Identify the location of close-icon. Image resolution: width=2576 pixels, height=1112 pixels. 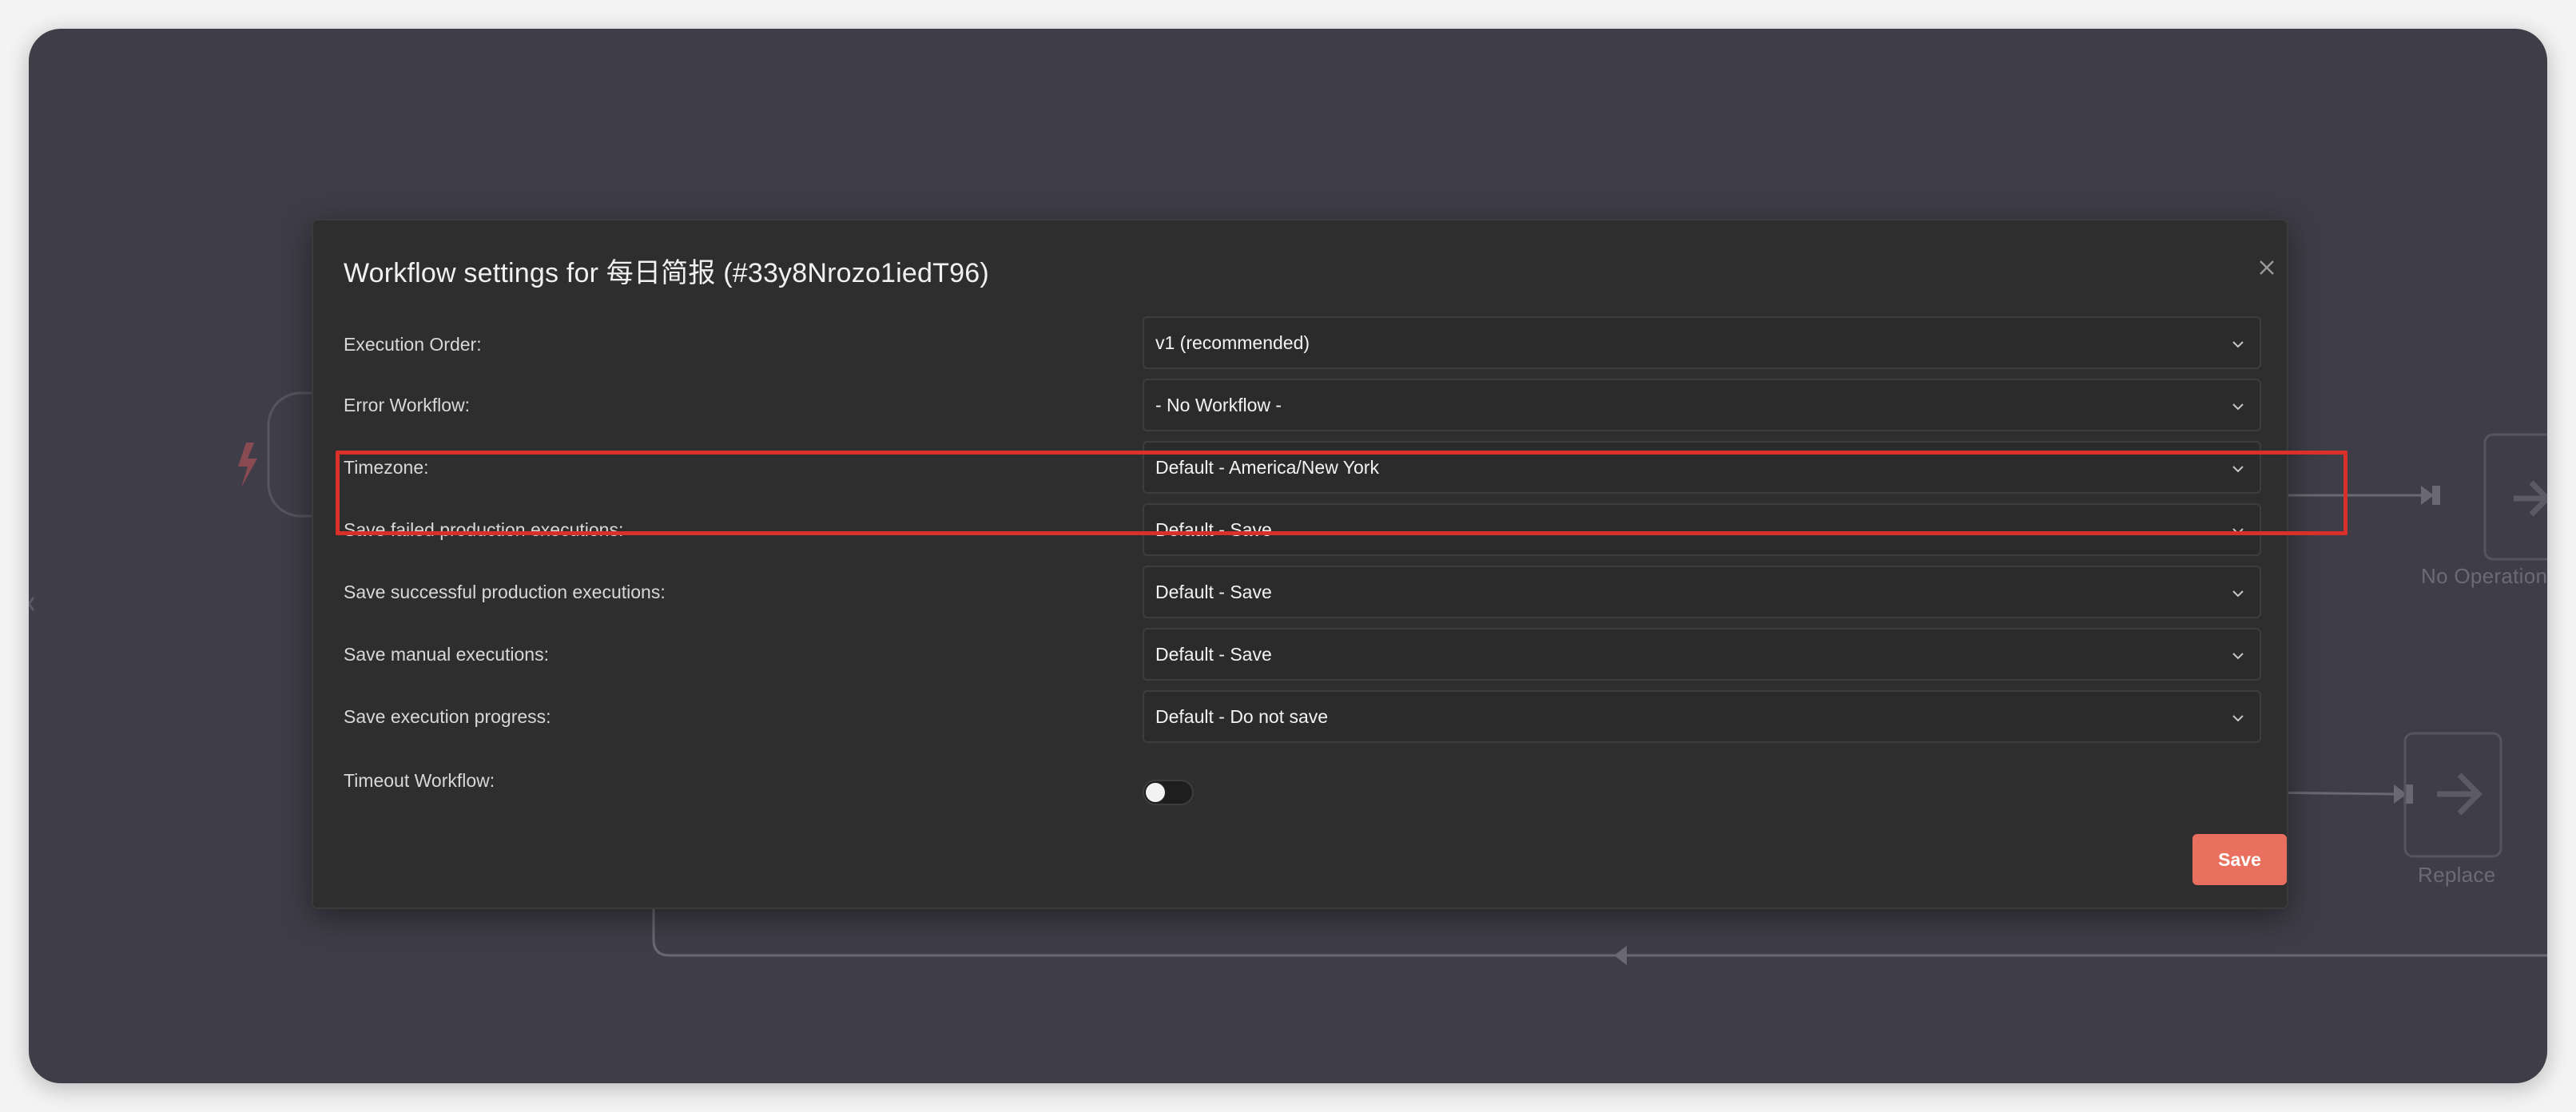
(2266, 267).